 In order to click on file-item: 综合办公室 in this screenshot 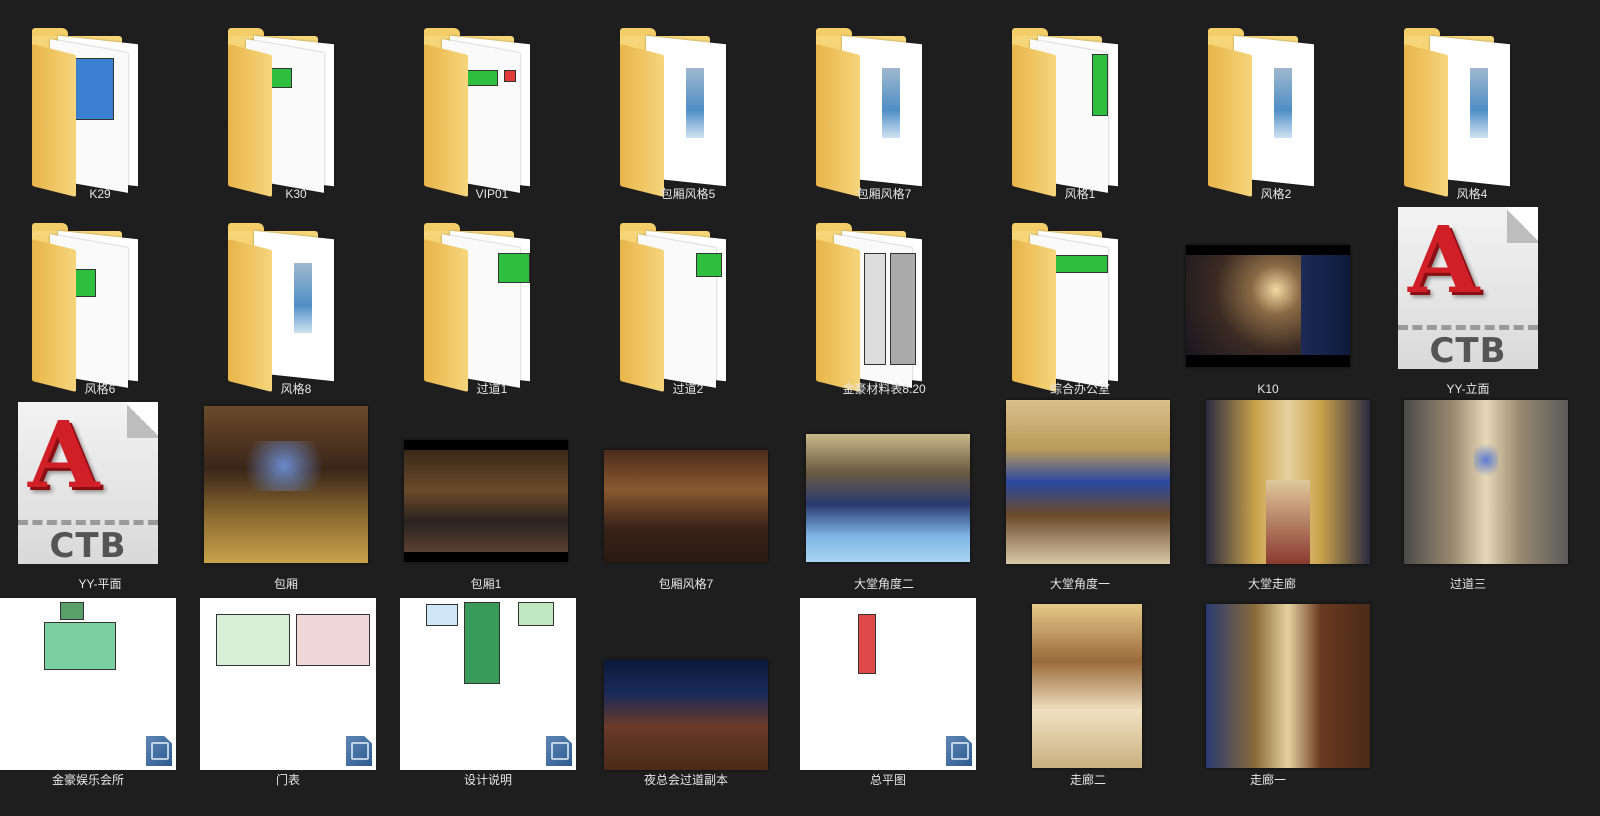, I will do `click(1080, 305)`.